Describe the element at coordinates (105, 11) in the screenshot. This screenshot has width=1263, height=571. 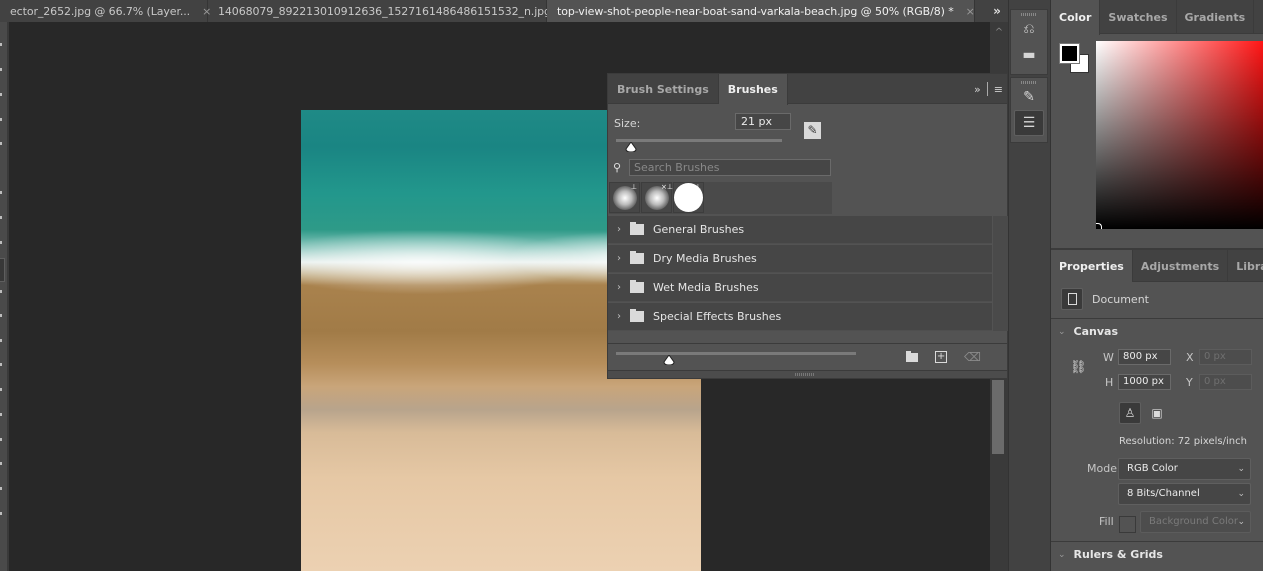
I see `document-tab: ector_2652.jpg @ 66.7% (Layer... ×` at that location.